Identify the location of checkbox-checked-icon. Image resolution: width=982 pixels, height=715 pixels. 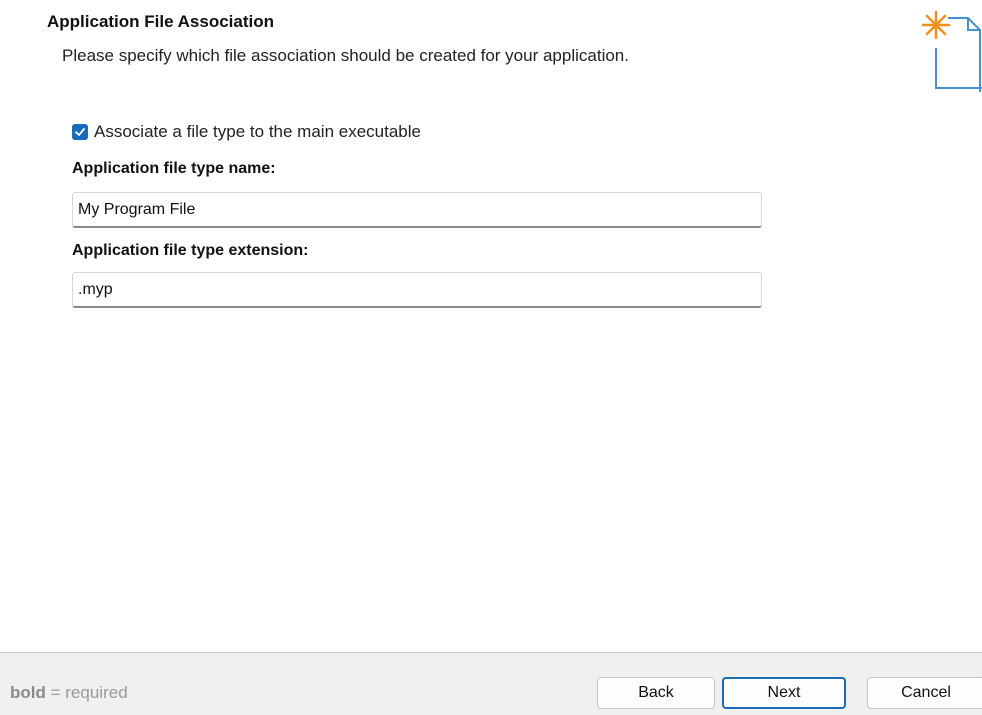
(80, 132).